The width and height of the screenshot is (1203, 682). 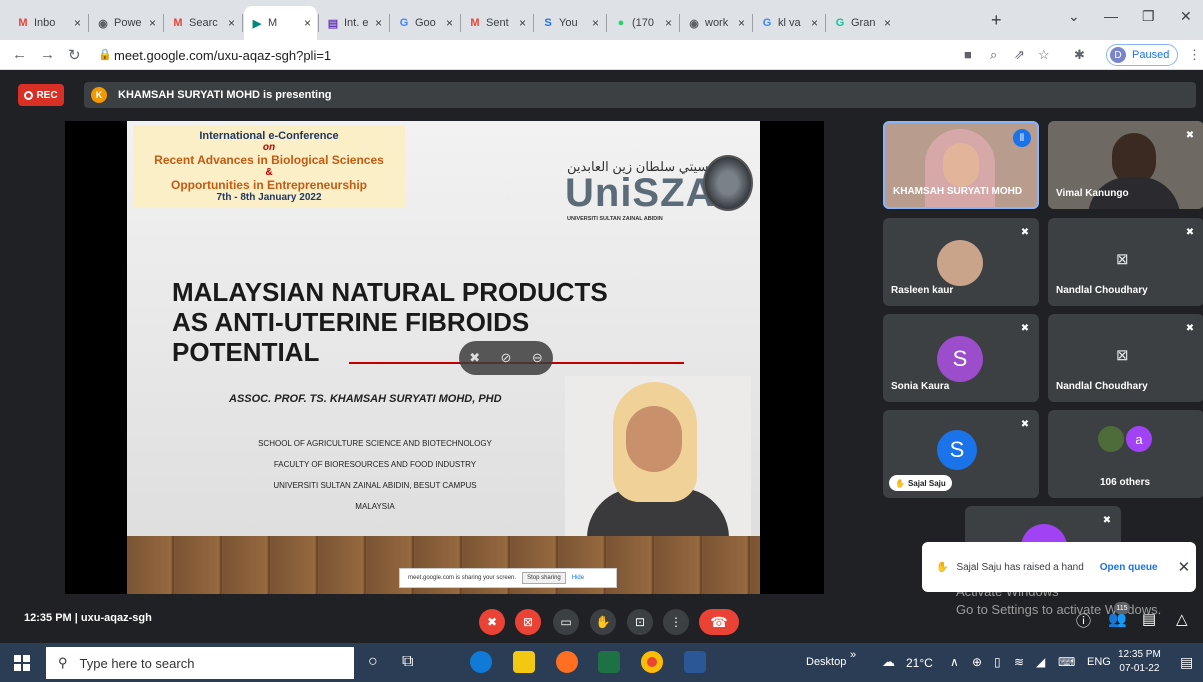 What do you see at coordinates (996, 20) in the screenshot?
I see `new-tab-button: +` at bounding box center [996, 20].